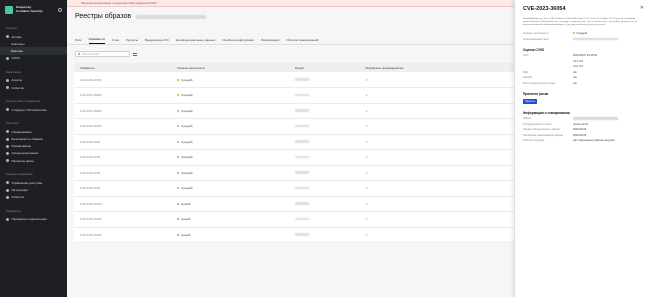  I want to click on sidebar-item: CI/CD, so click(33, 58).